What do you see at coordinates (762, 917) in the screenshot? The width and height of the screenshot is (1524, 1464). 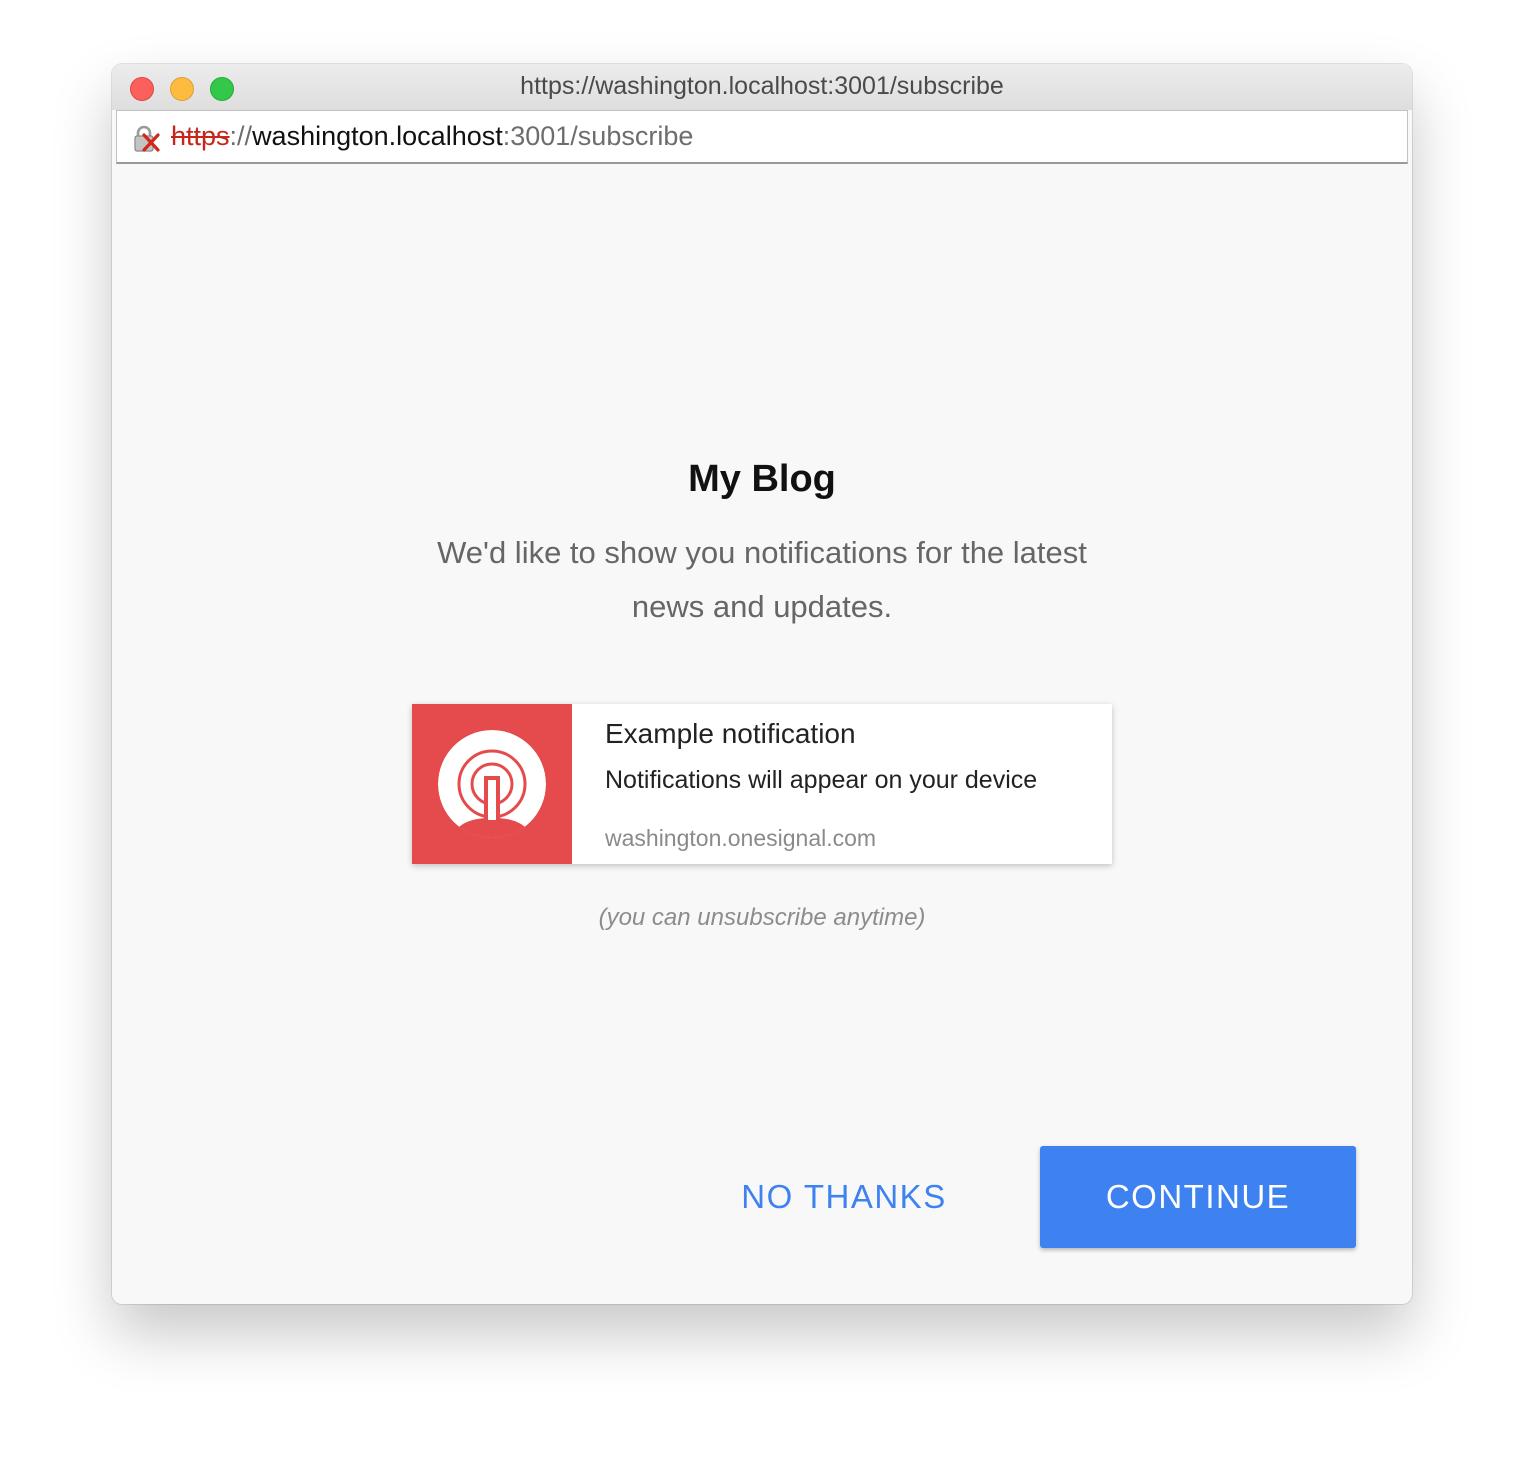 I see `unsubscribe-note: (you can unsubscribe anytime)` at bounding box center [762, 917].